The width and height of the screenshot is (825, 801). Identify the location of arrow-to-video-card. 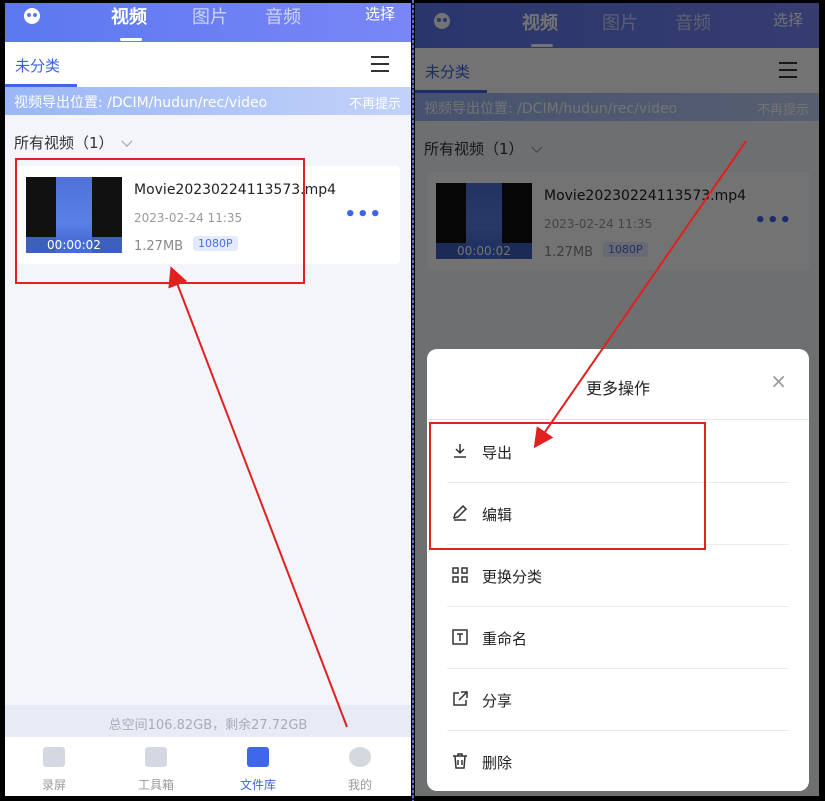
(258, 497).